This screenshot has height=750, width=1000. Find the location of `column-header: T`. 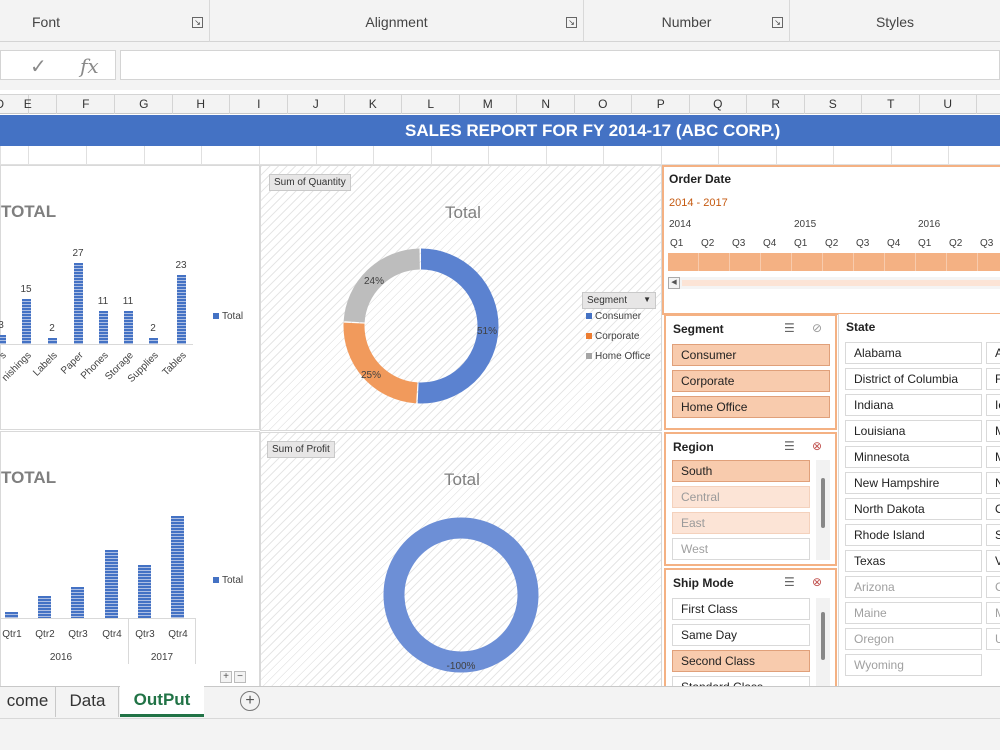

column-header: T is located at coordinates (891, 104).